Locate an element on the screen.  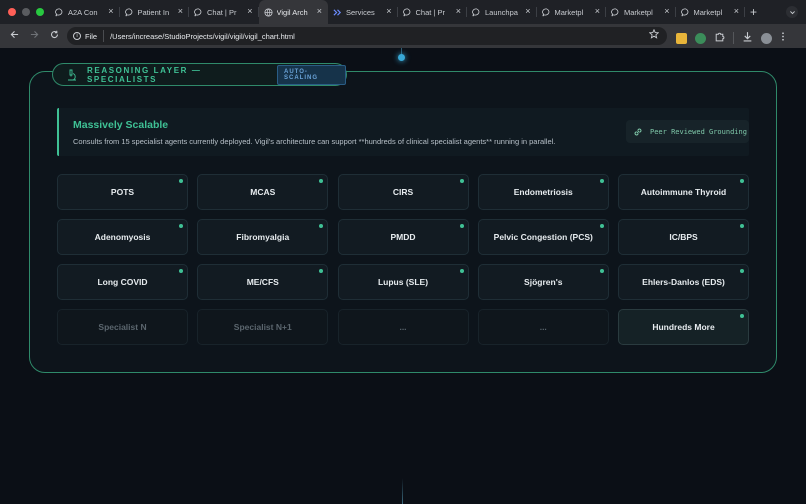
specialist-label: Fibromyalgia is located at coordinates (263, 237).